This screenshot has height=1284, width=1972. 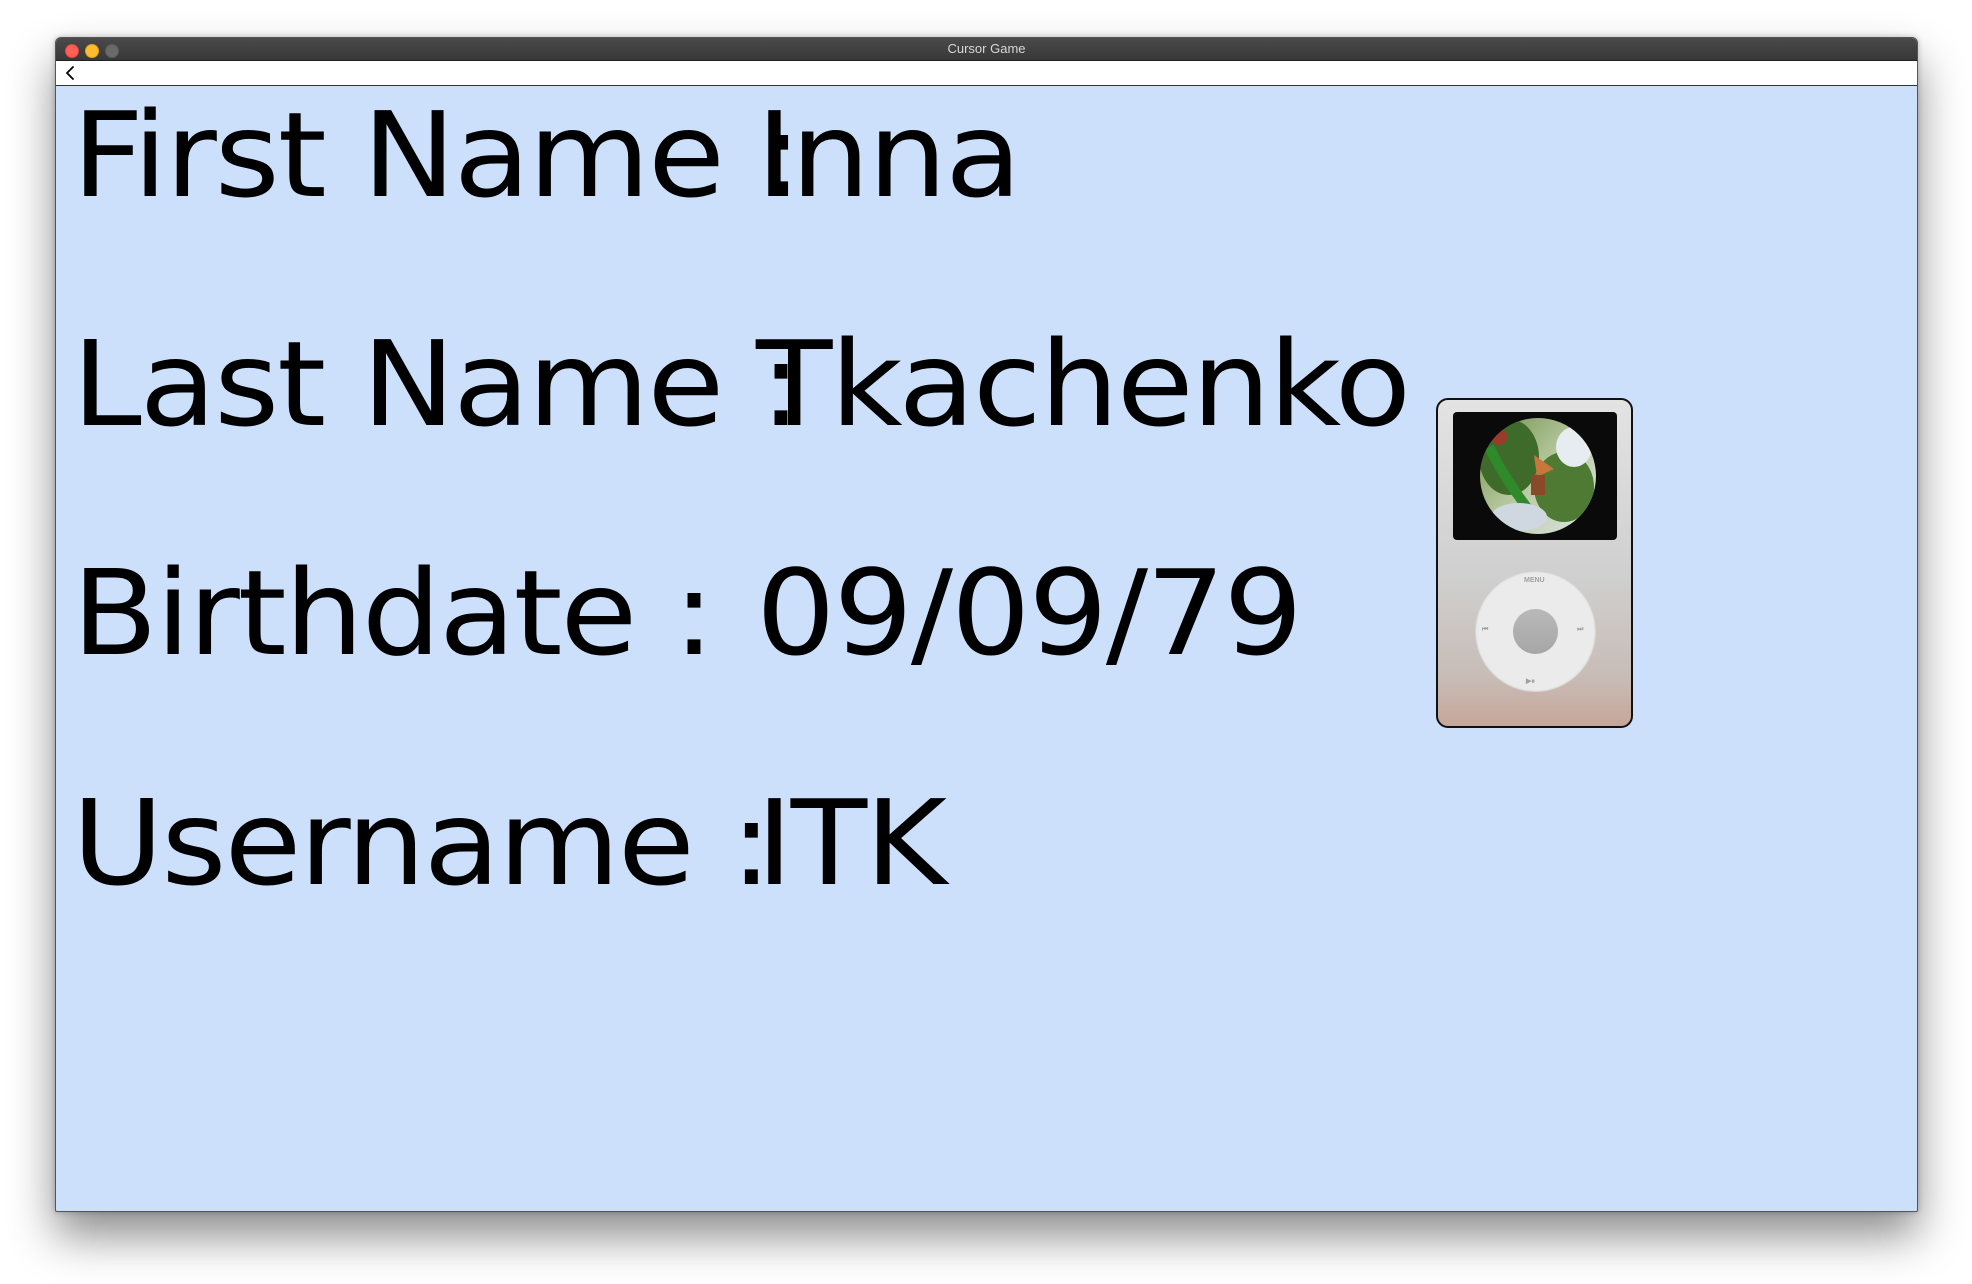 I want to click on play-pause-icon: ▶⏸, so click(x=1530, y=681).